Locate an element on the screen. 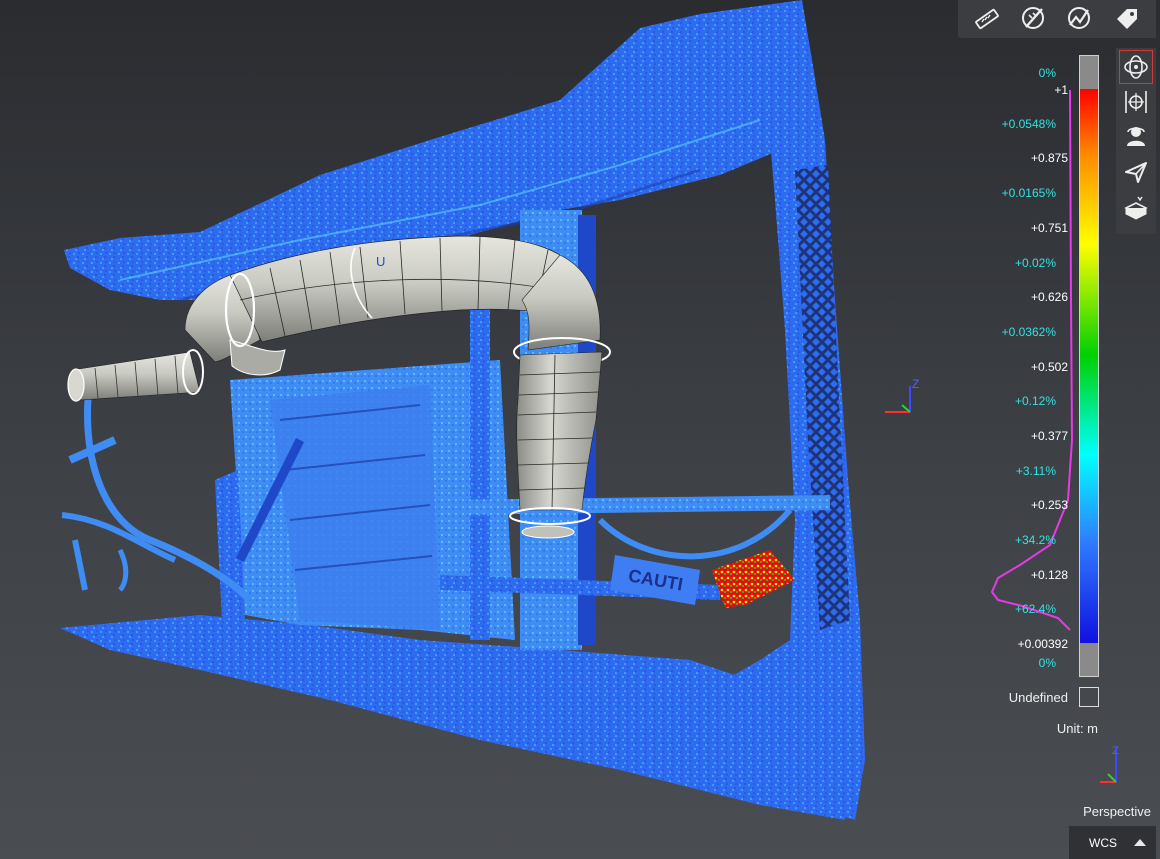 This screenshot has height=859, width=1160. pan-target-button is located at coordinates (1136, 102).